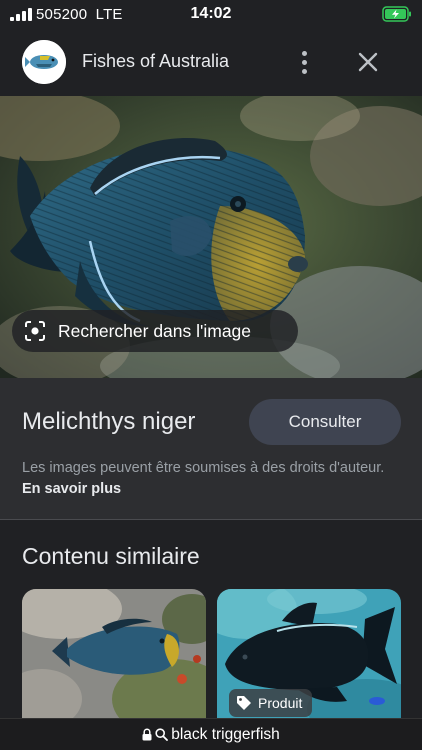  Describe the element at coordinates (280, 703) in the screenshot. I see `product-badge-label: Produit` at that location.